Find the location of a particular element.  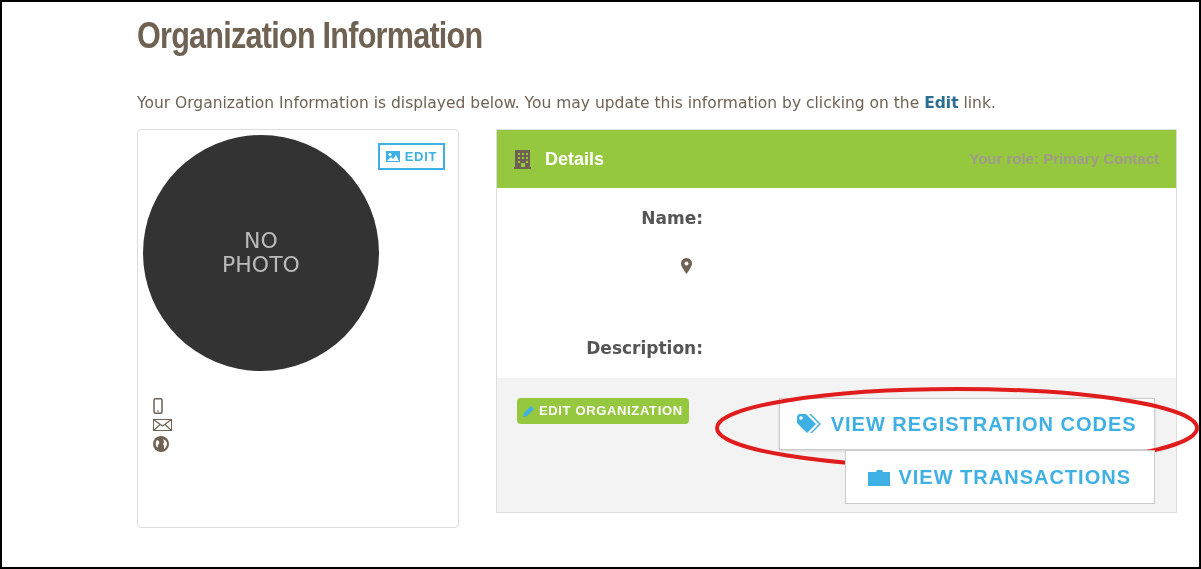

role-text: Your role: Primary Contact is located at coordinates (1064, 158).